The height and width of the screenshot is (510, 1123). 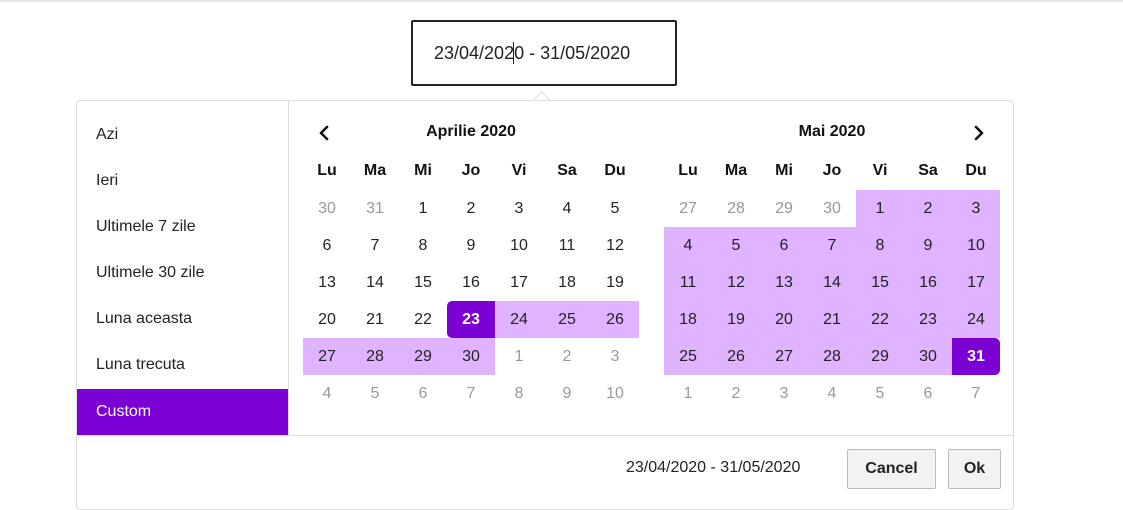 What do you see at coordinates (327, 319) in the screenshot?
I see `day-cell-april: 20` at bounding box center [327, 319].